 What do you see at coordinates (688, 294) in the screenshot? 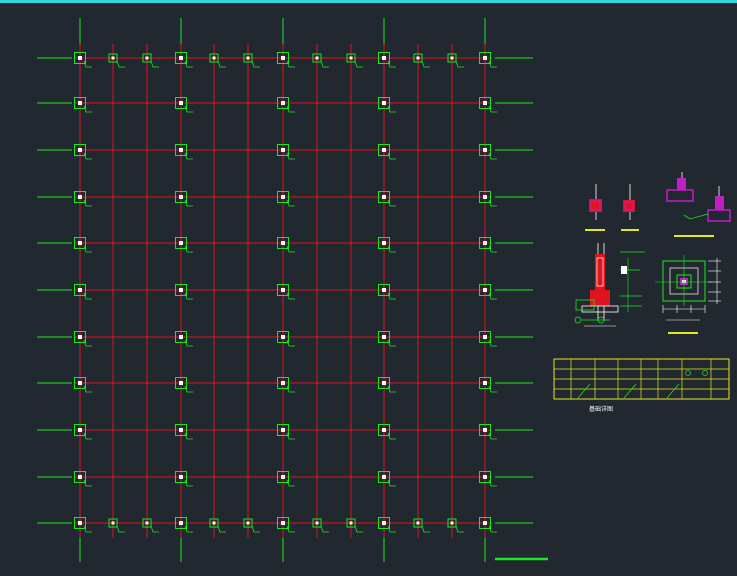
I see `footing-plan-detail` at bounding box center [688, 294].